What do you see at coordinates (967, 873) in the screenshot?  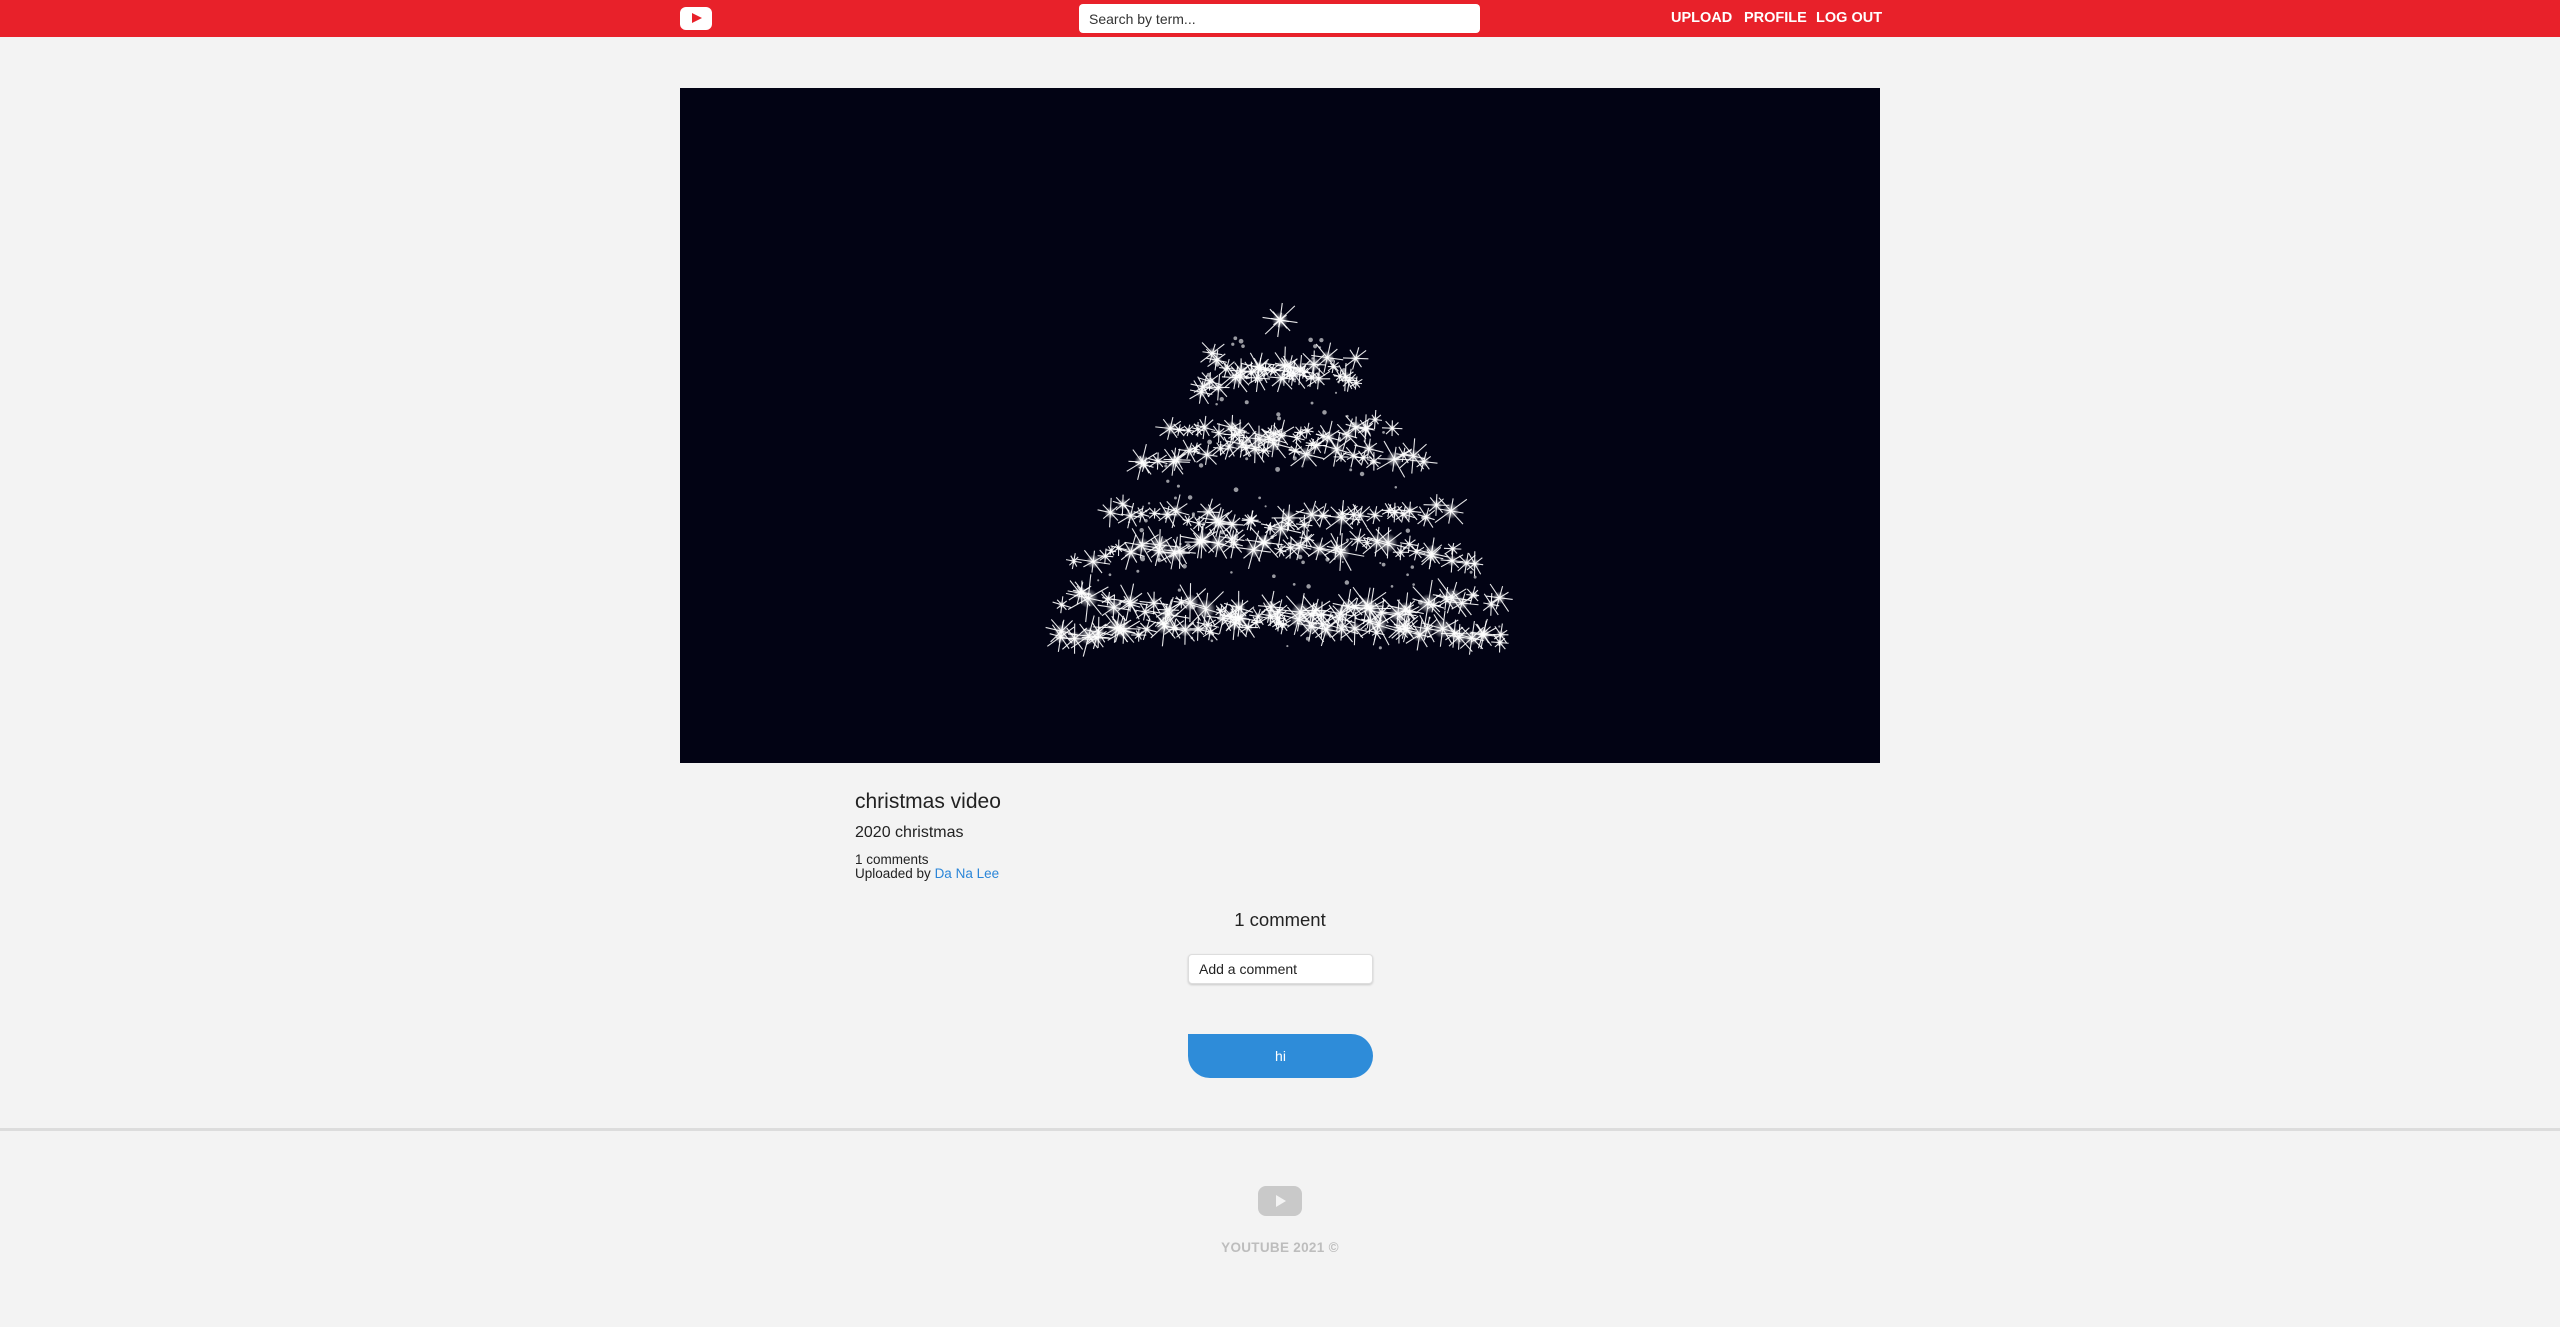 I see `uploader-link: Da Na Lee` at bounding box center [967, 873].